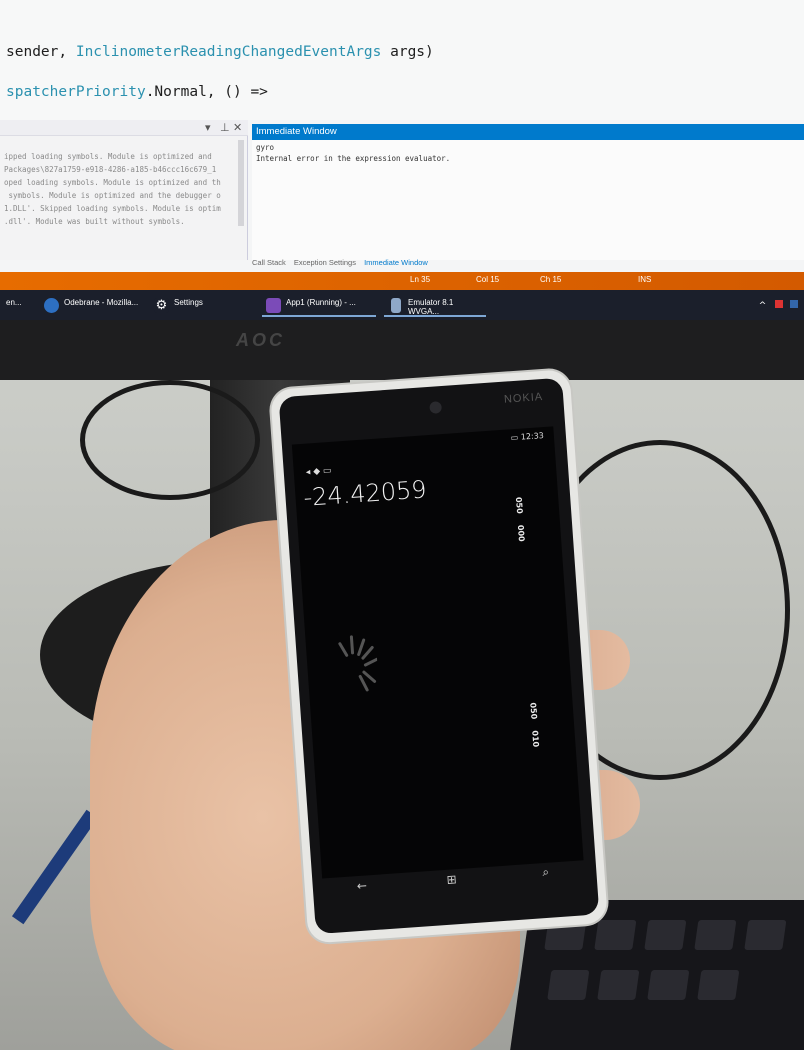 The width and height of the screenshot is (804, 1050). I want to click on immediate-window-title: Immediate Window, so click(528, 132).